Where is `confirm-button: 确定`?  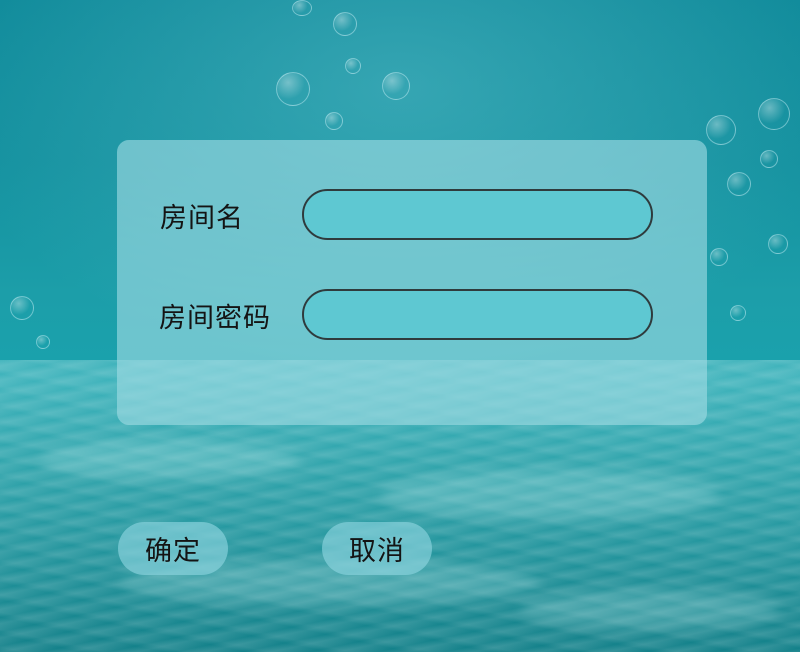 confirm-button: 确定 is located at coordinates (173, 548).